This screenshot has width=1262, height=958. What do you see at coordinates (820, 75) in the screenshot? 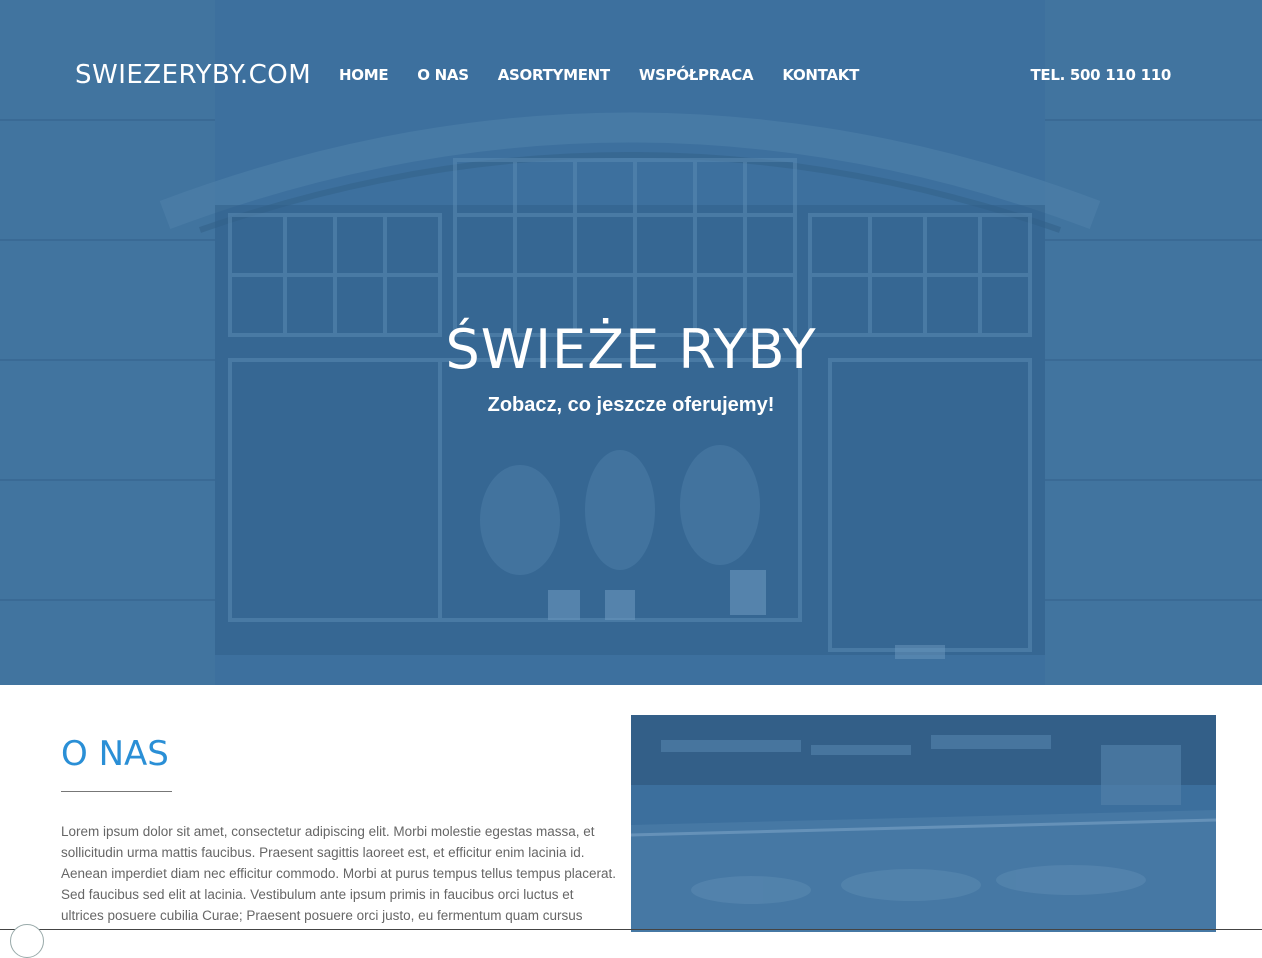
I see `nav-kontakt: KONTAKT` at bounding box center [820, 75].